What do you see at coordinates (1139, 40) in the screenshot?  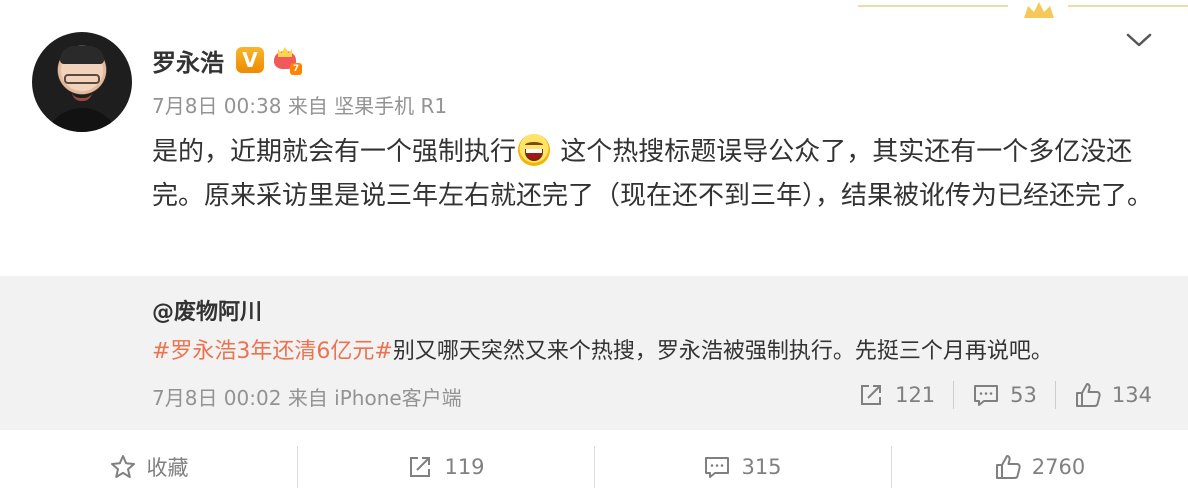 I see `chevron-down-icon` at bounding box center [1139, 40].